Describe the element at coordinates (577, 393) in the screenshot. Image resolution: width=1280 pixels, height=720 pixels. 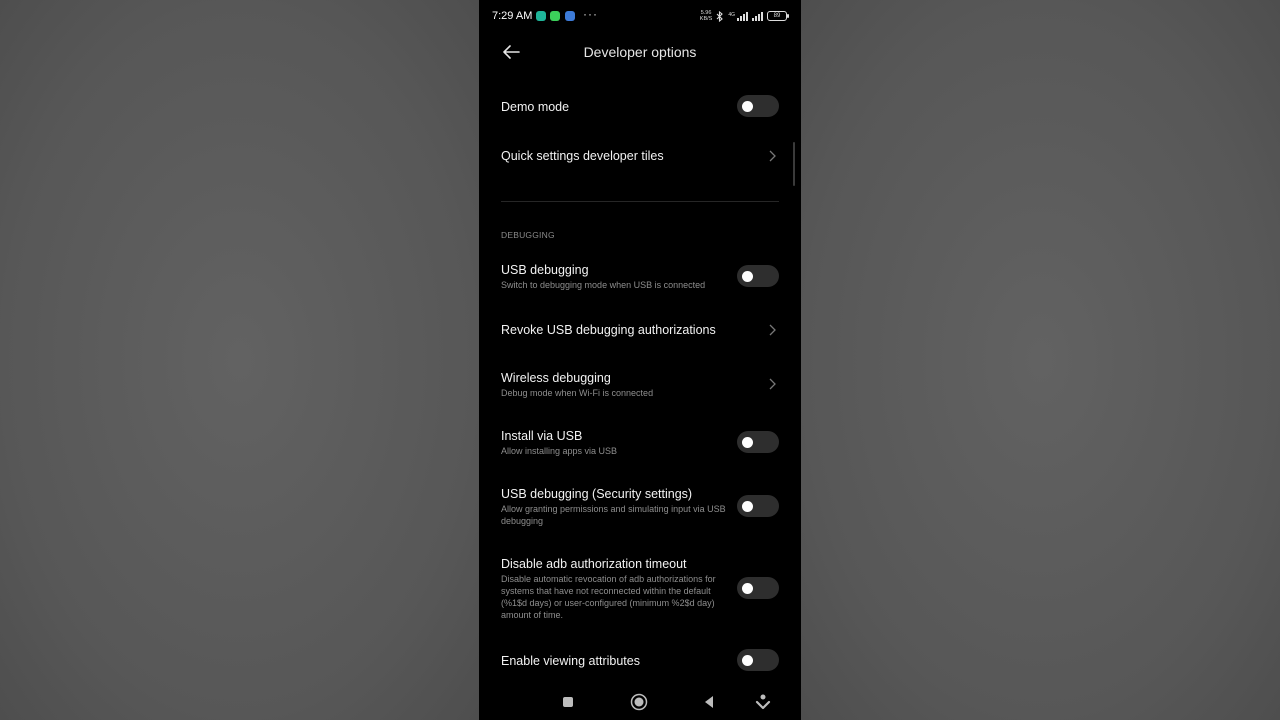
I see `wireless-debugging-description: Debug mode when Wi-Fi is connected` at that location.